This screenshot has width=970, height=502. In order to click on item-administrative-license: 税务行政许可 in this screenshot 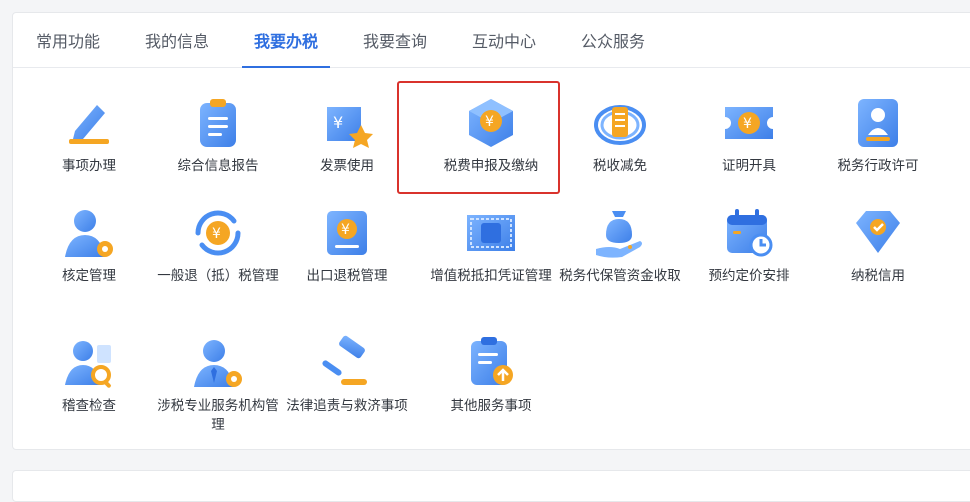, I will do `click(878, 135)`.